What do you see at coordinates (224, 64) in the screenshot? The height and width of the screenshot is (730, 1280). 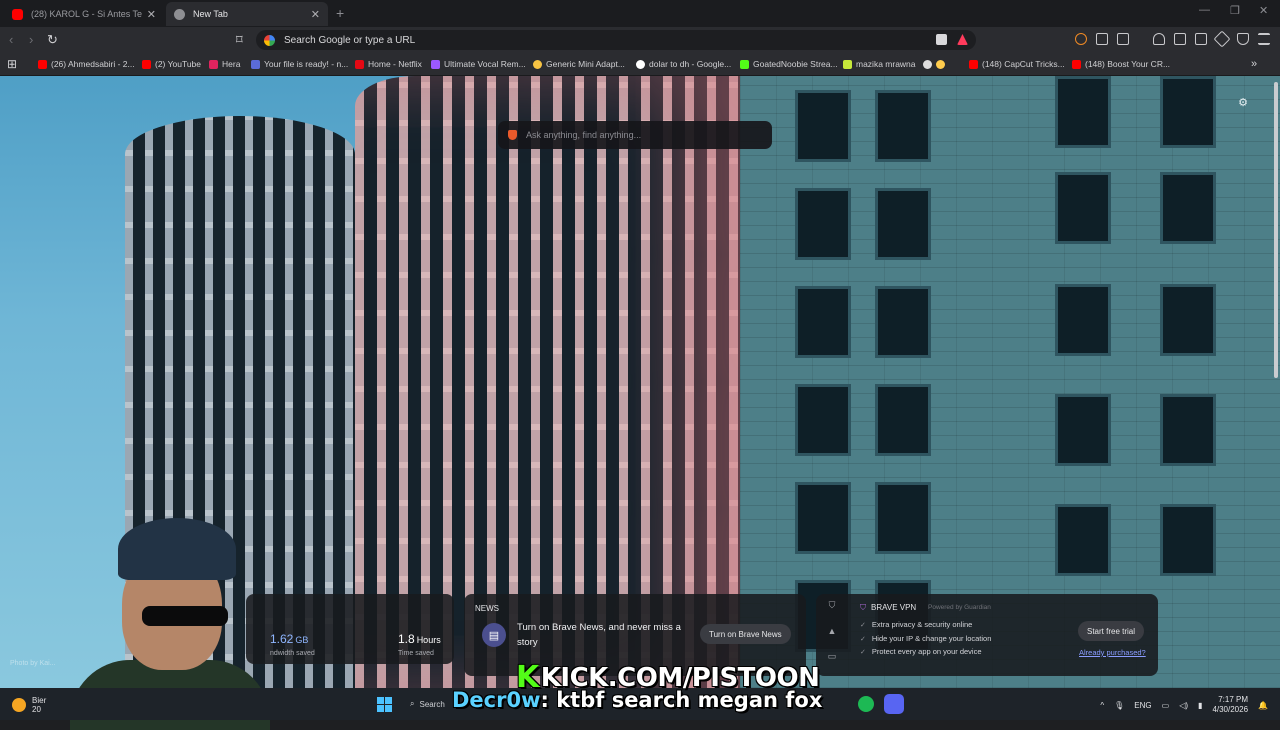 I see `bookmark-item: Hera` at bounding box center [224, 64].